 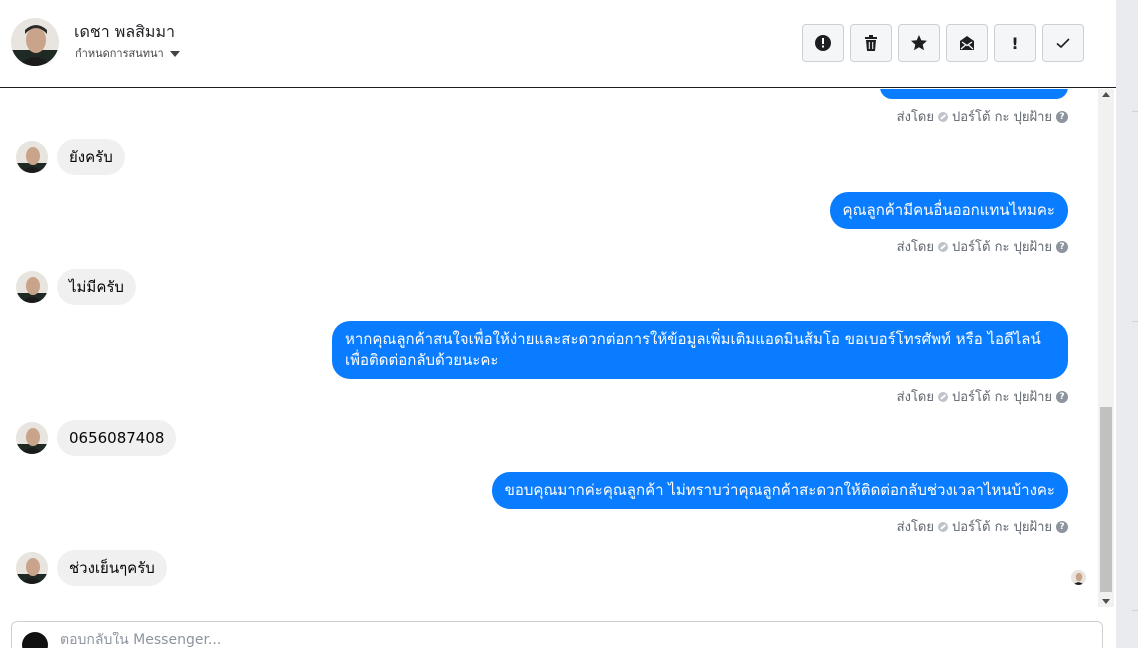 I want to click on incoming-message: ช่วงเย็นๆครับ, so click(x=91, y=568).